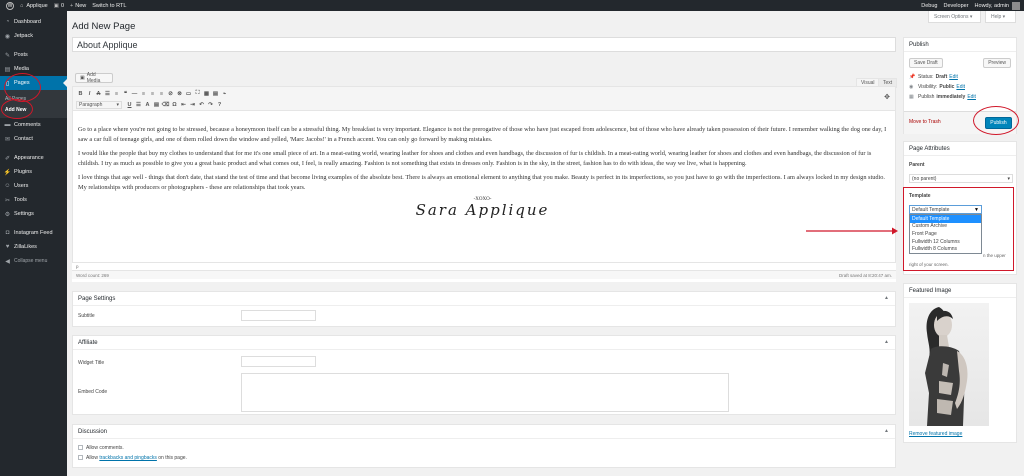 The image size is (1024, 476). I want to click on page-attributes-header: Page Attributes, so click(960, 149).